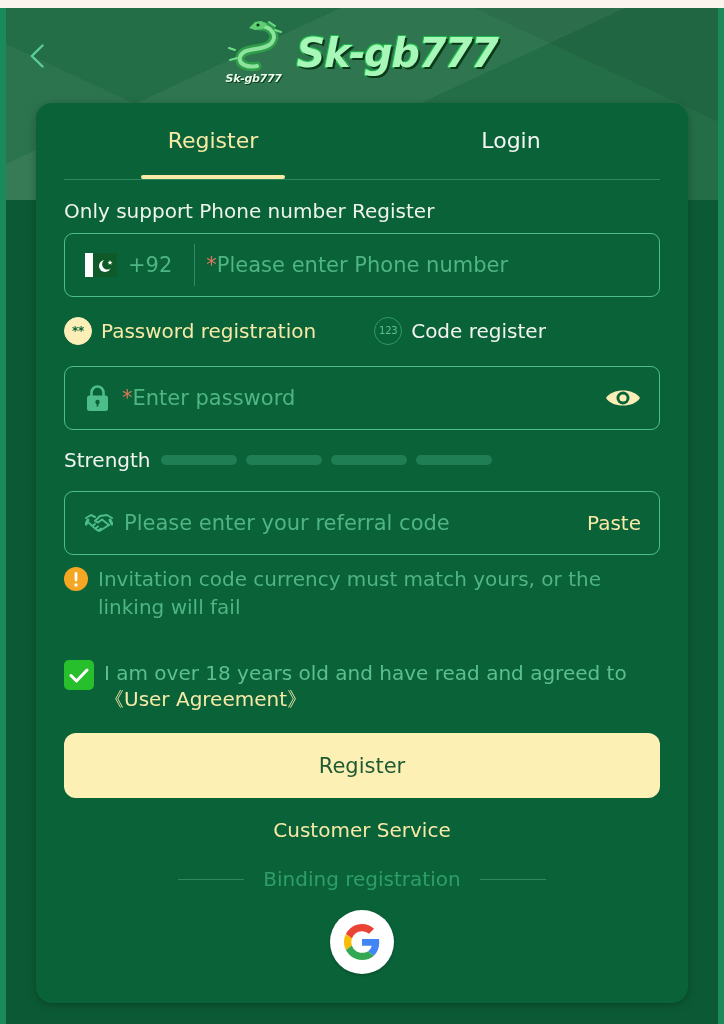  Describe the element at coordinates (250, 211) in the screenshot. I see `phone-note: Only support Phone number Register` at that location.